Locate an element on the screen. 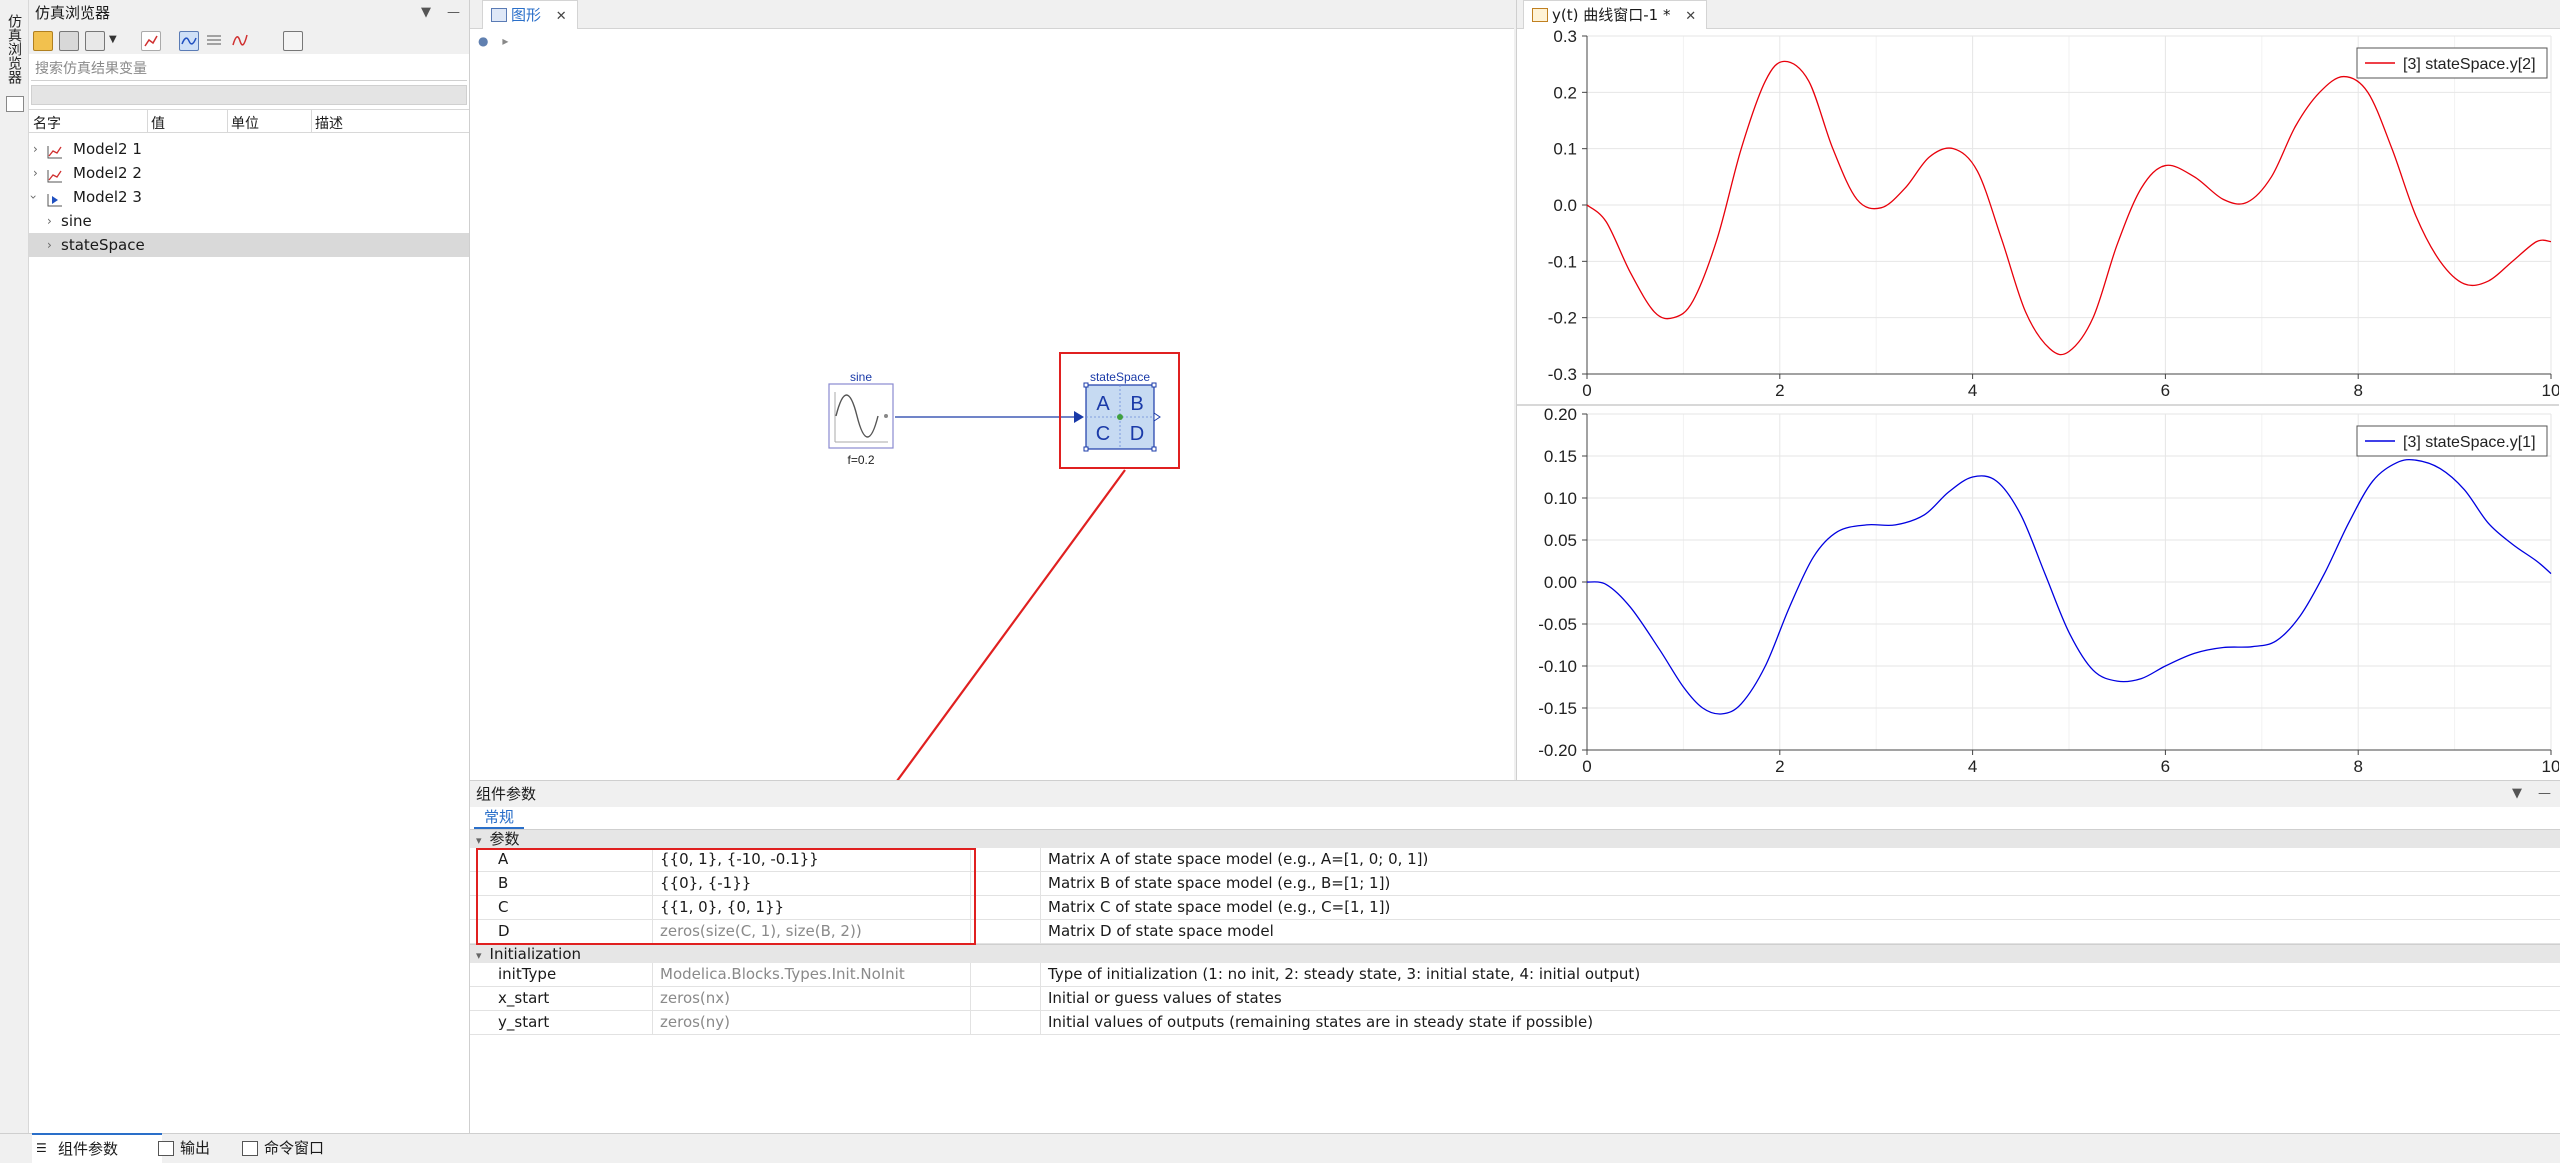 This screenshot has height=1163, width=2560. y-tick-label: -0.1 is located at coordinates (1562, 261).